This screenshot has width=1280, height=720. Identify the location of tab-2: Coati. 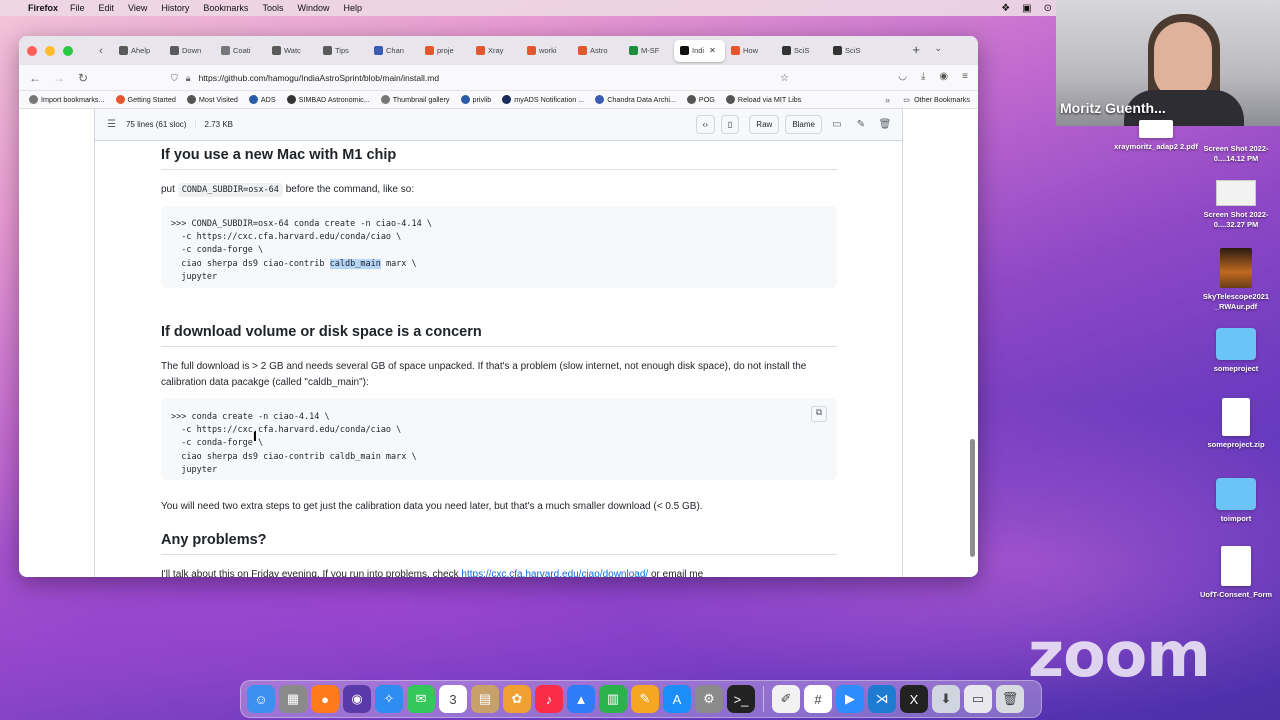
(240, 51).